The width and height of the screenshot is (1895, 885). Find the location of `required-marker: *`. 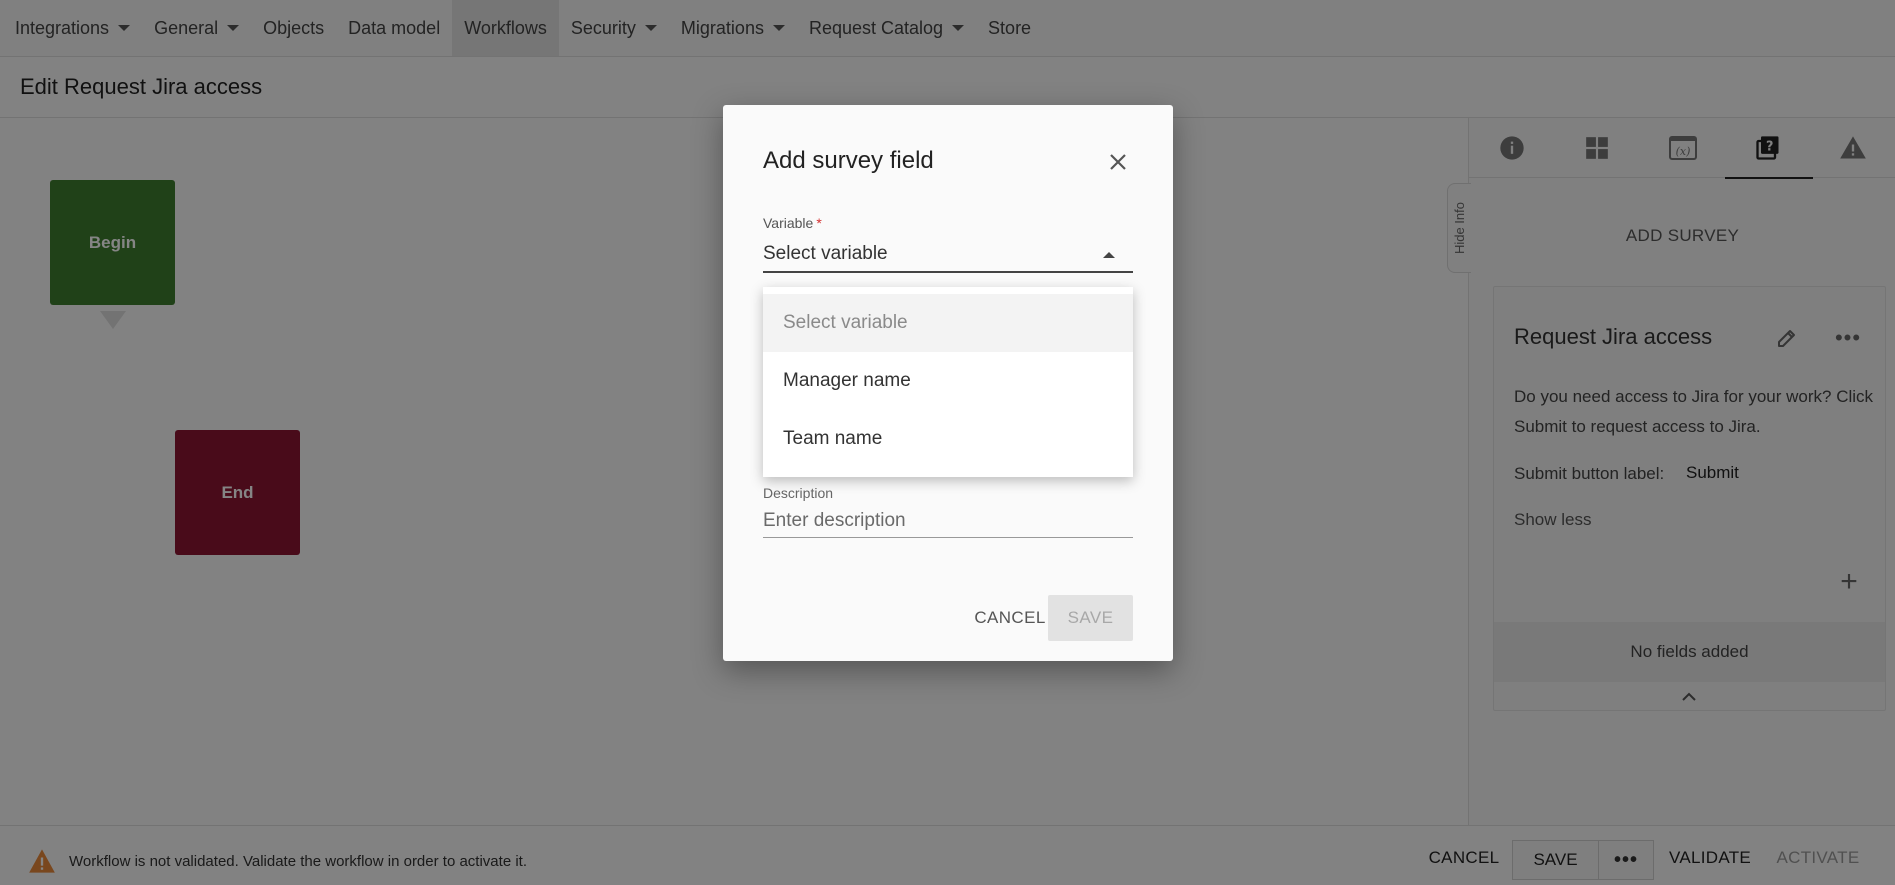

required-marker: * is located at coordinates (819, 223).